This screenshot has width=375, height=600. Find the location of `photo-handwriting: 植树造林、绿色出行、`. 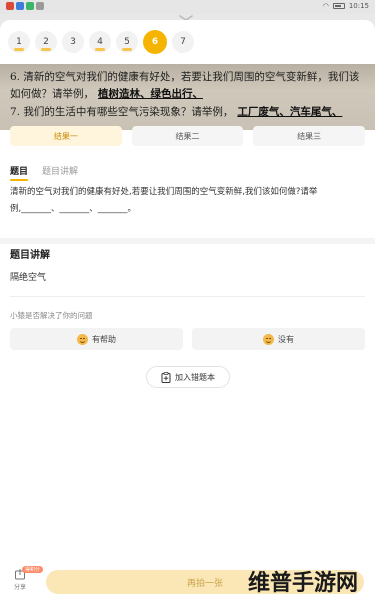

photo-handwriting: 植树造林、绿色出行、 is located at coordinates (150, 94).